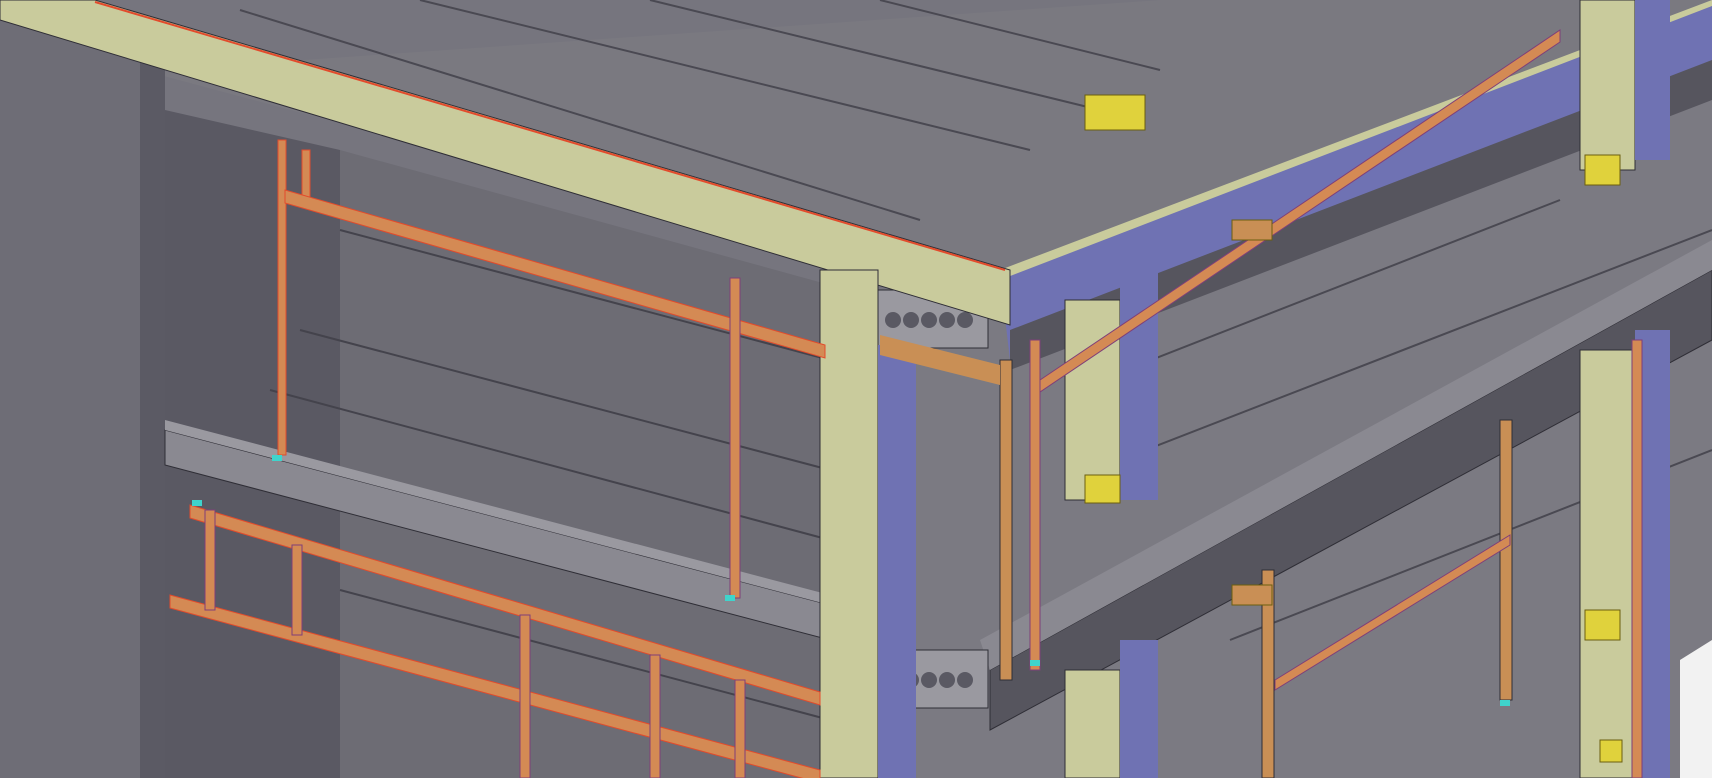 This screenshot has height=778, width=1712. I want to click on column-far-right, so click(1607, 85).